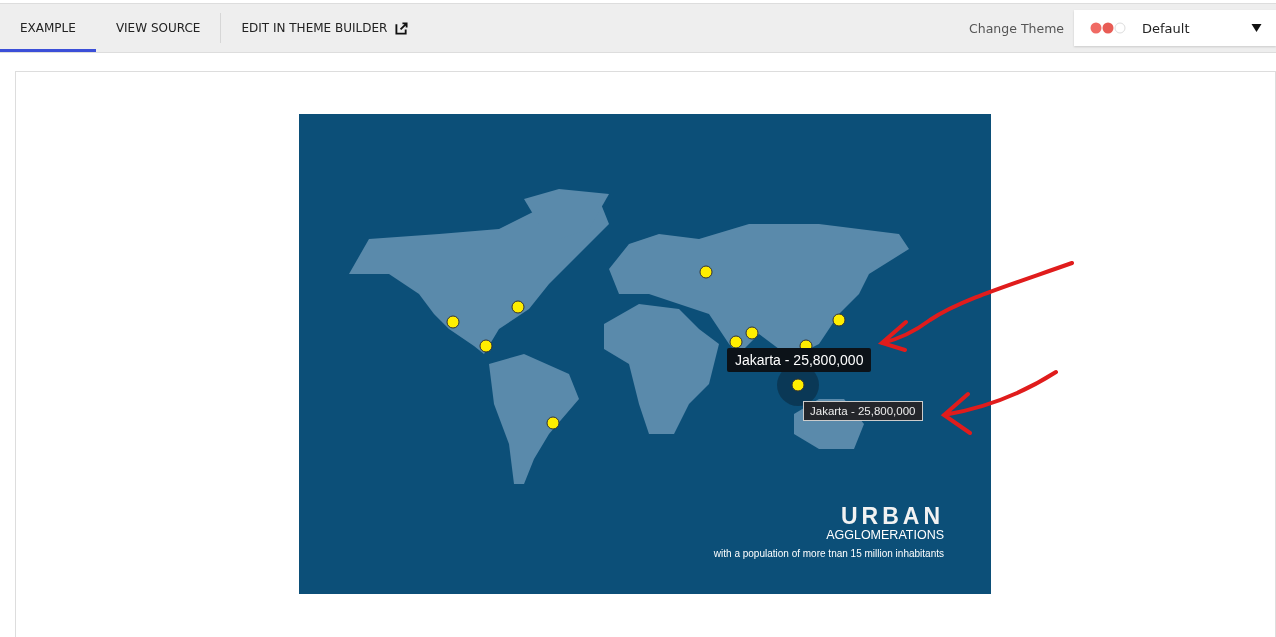  Describe the element at coordinates (1175, 28) in the screenshot. I see `theme-select: Default` at that location.